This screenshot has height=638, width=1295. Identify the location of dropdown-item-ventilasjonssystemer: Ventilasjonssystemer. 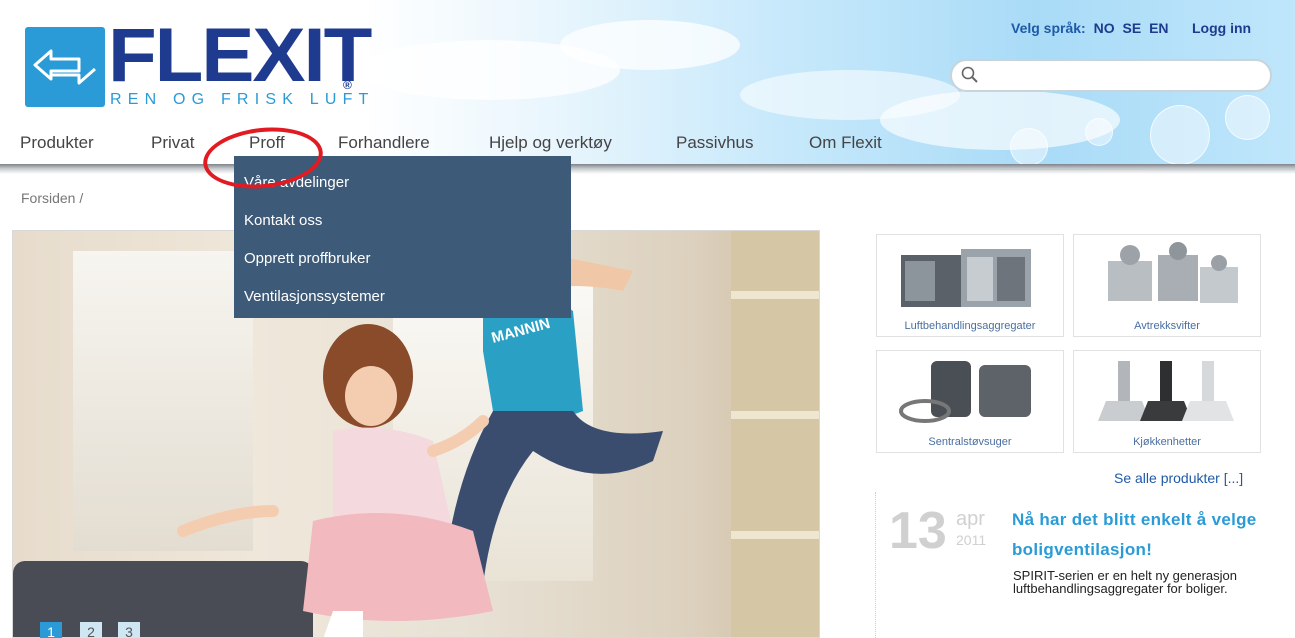
(314, 297).